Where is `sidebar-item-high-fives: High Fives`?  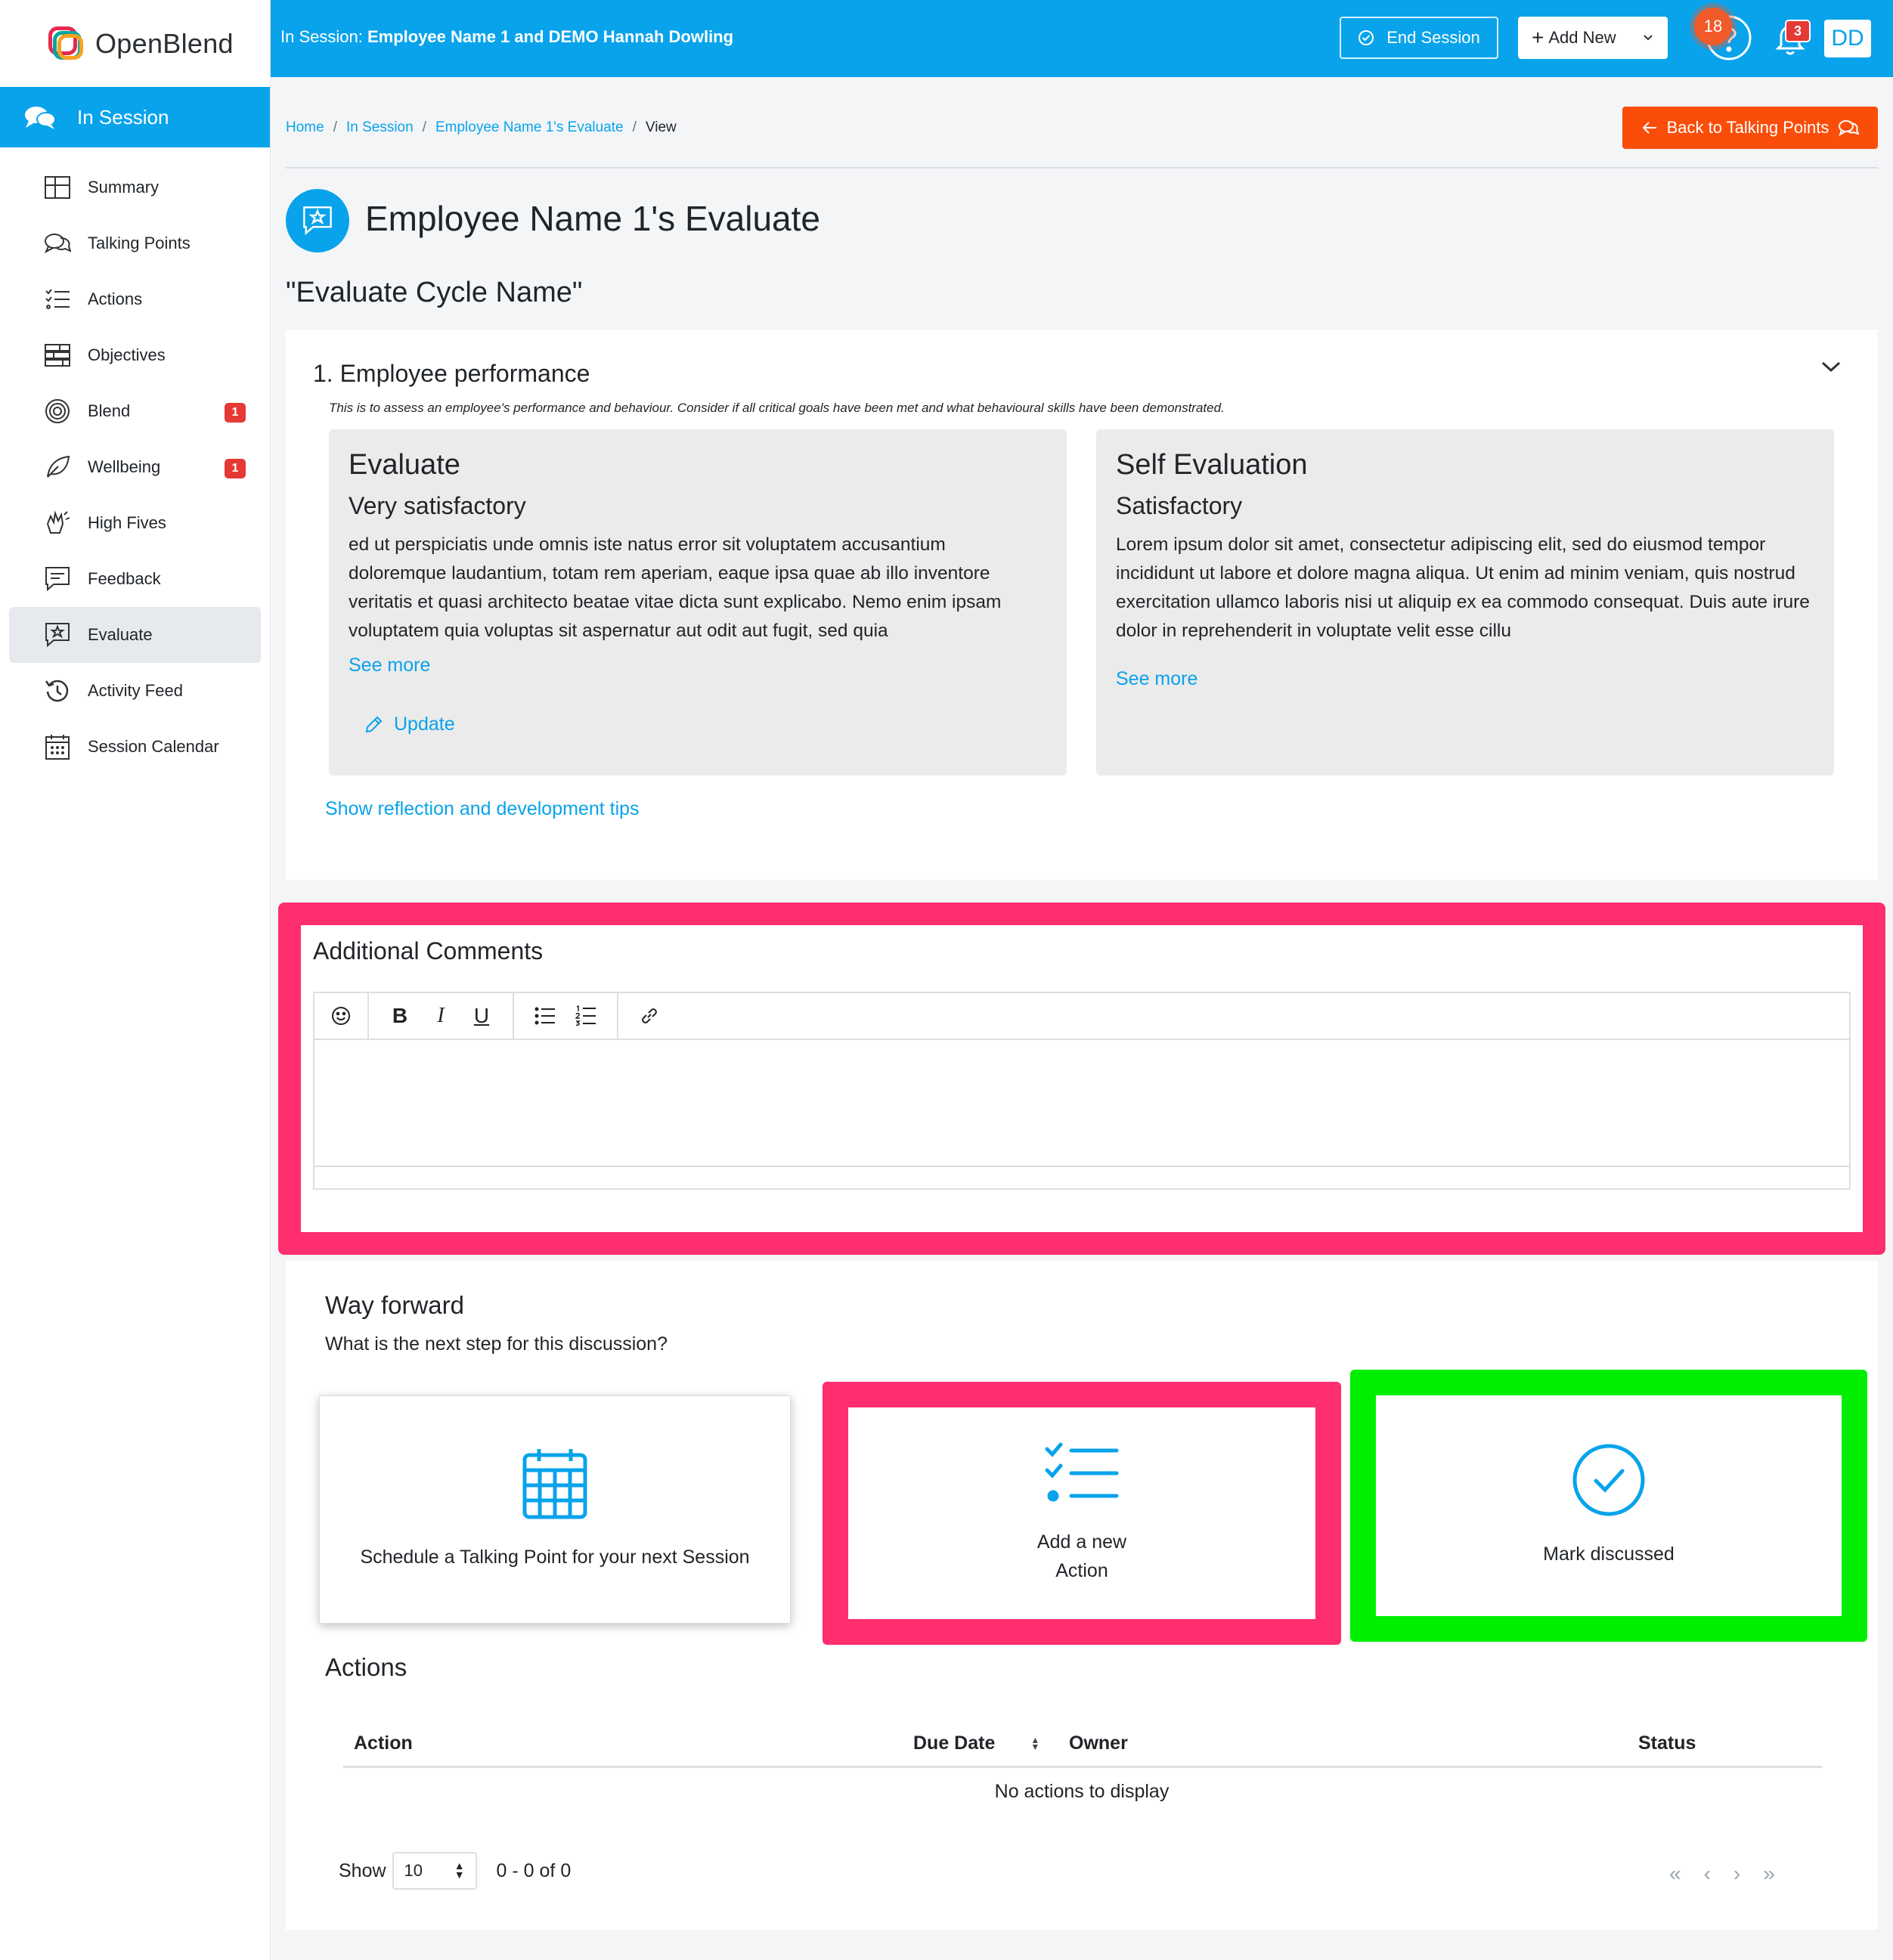 sidebar-item-high-fives: High Fives is located at coordinates (135, 523).